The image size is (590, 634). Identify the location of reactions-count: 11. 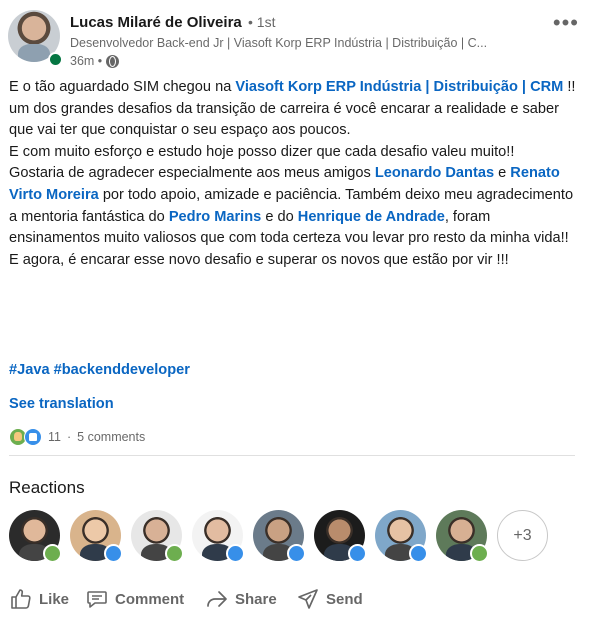
(54, 437).